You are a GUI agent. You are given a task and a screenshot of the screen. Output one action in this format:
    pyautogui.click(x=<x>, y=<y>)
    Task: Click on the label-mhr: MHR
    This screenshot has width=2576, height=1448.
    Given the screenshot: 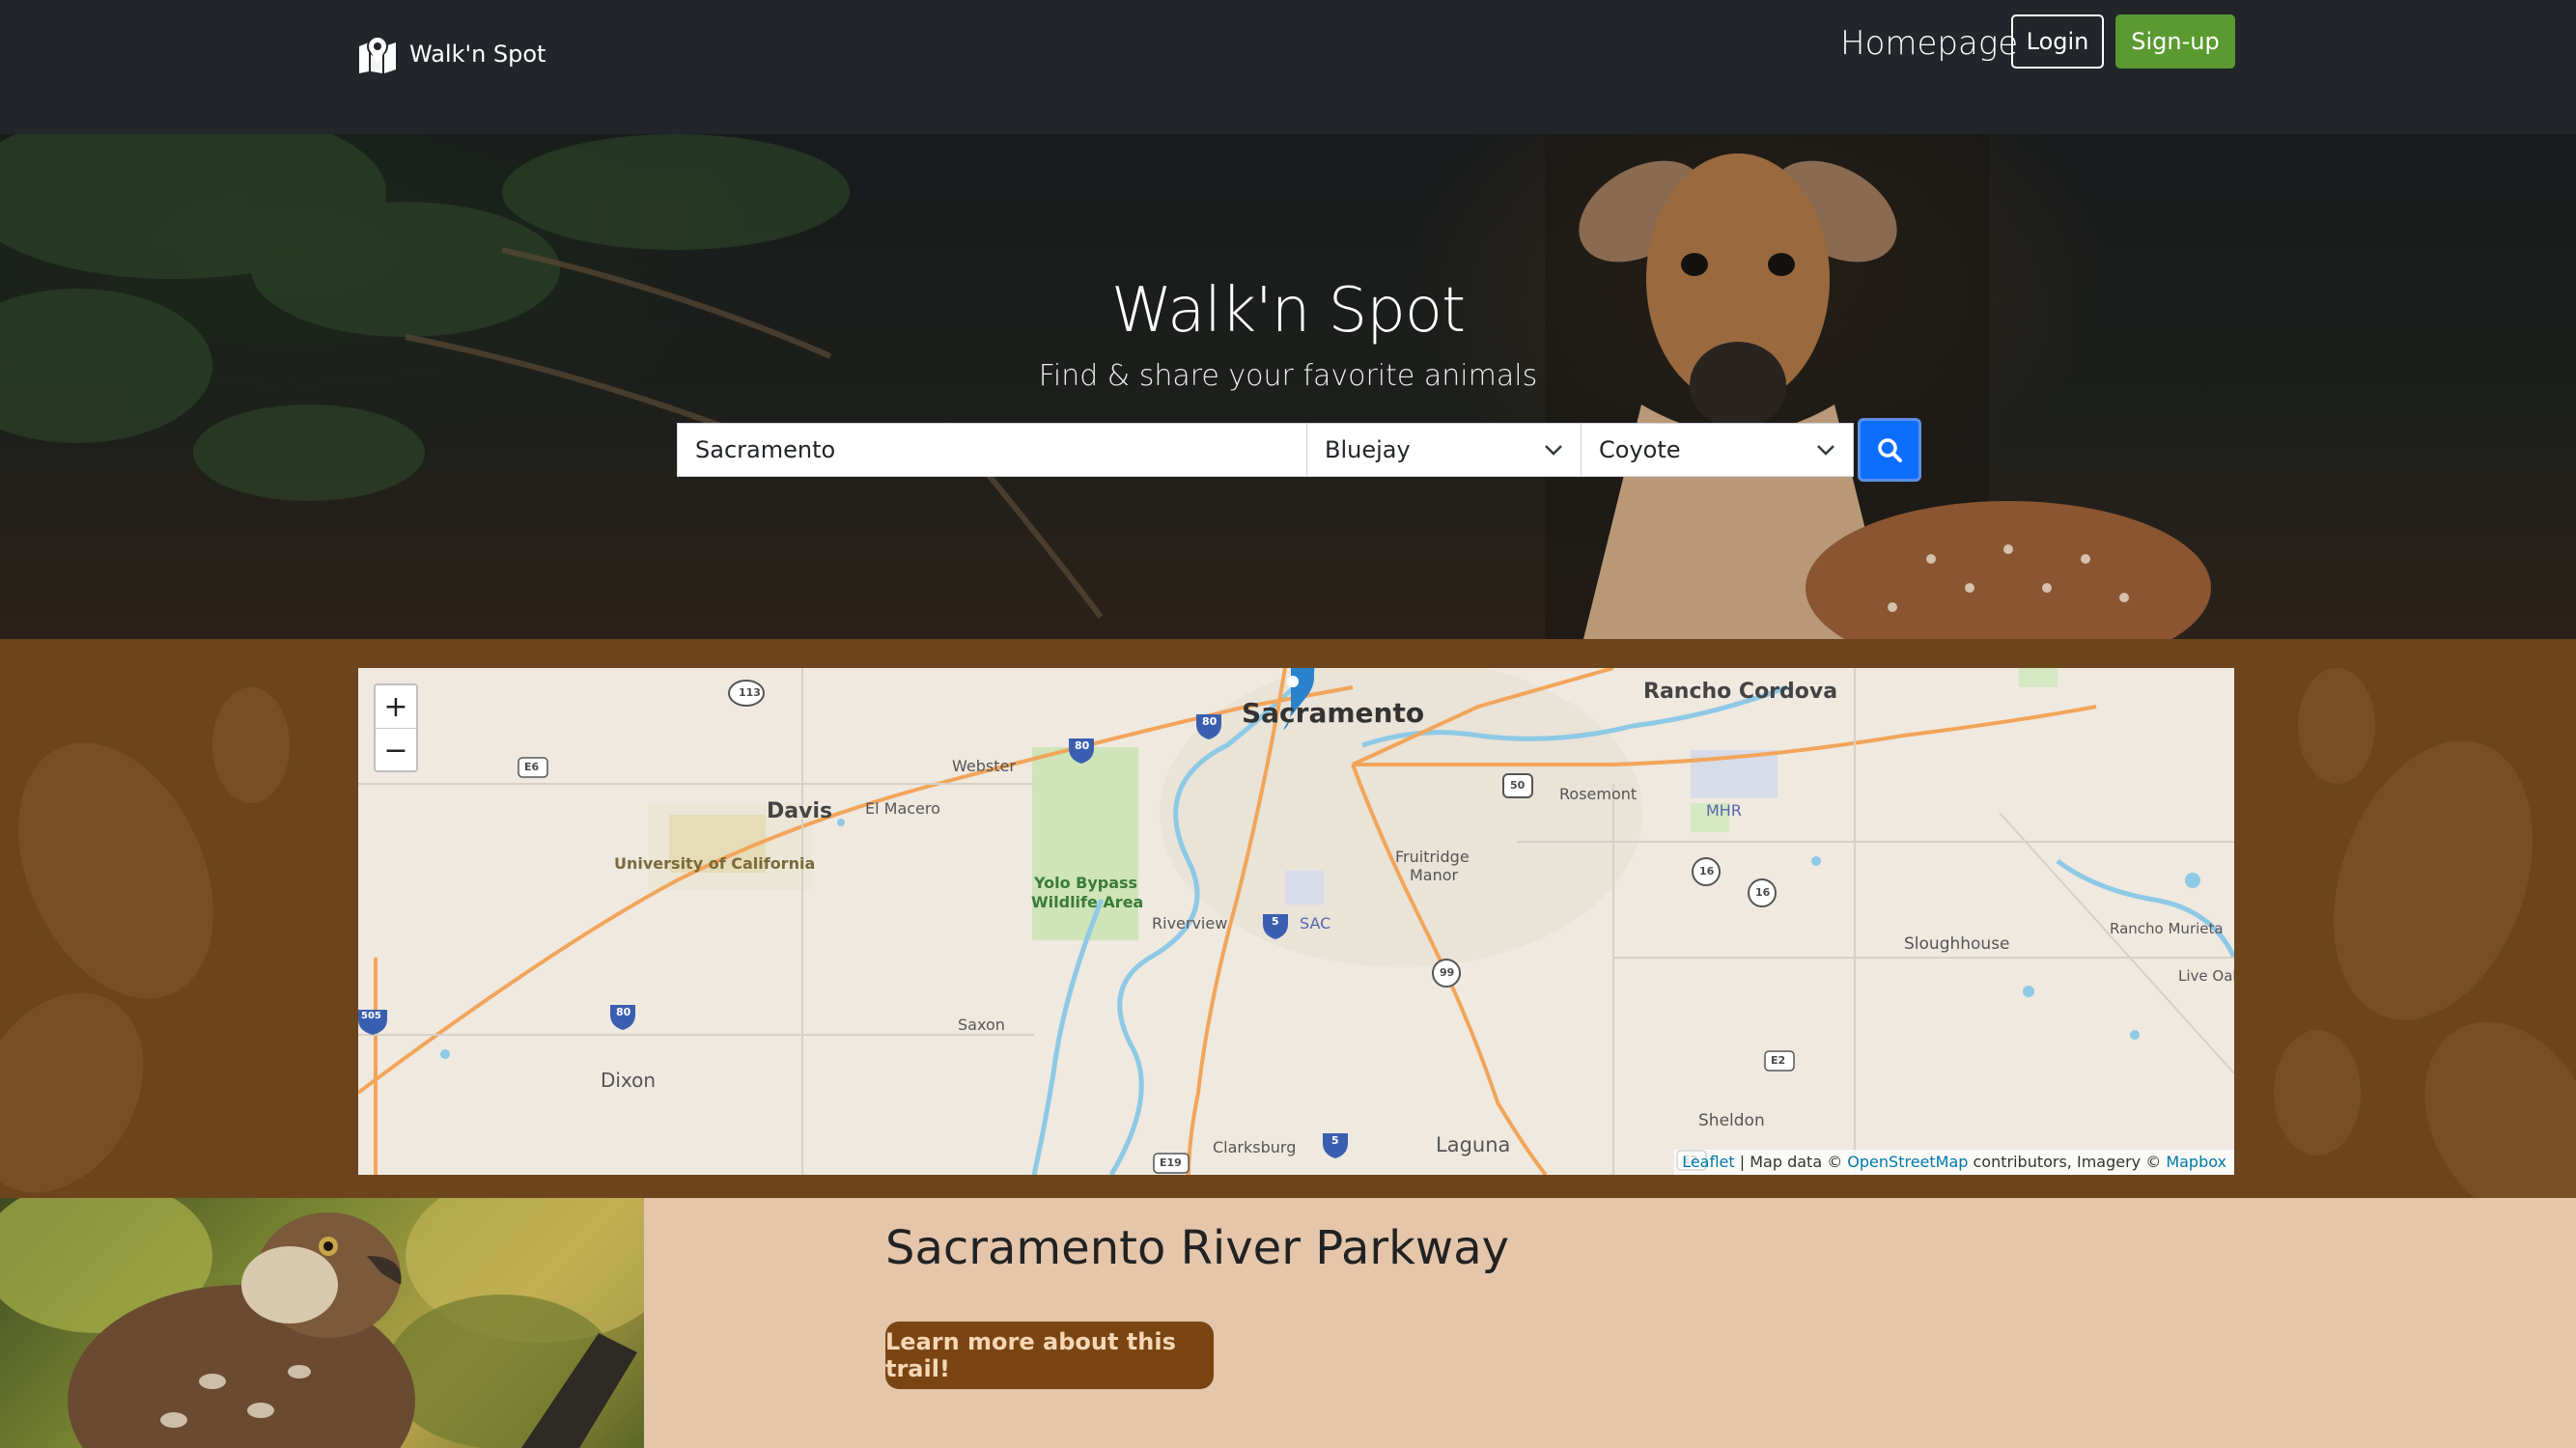 What is the action you would take?
    pyautogui.click(x=1724, y=811)
    